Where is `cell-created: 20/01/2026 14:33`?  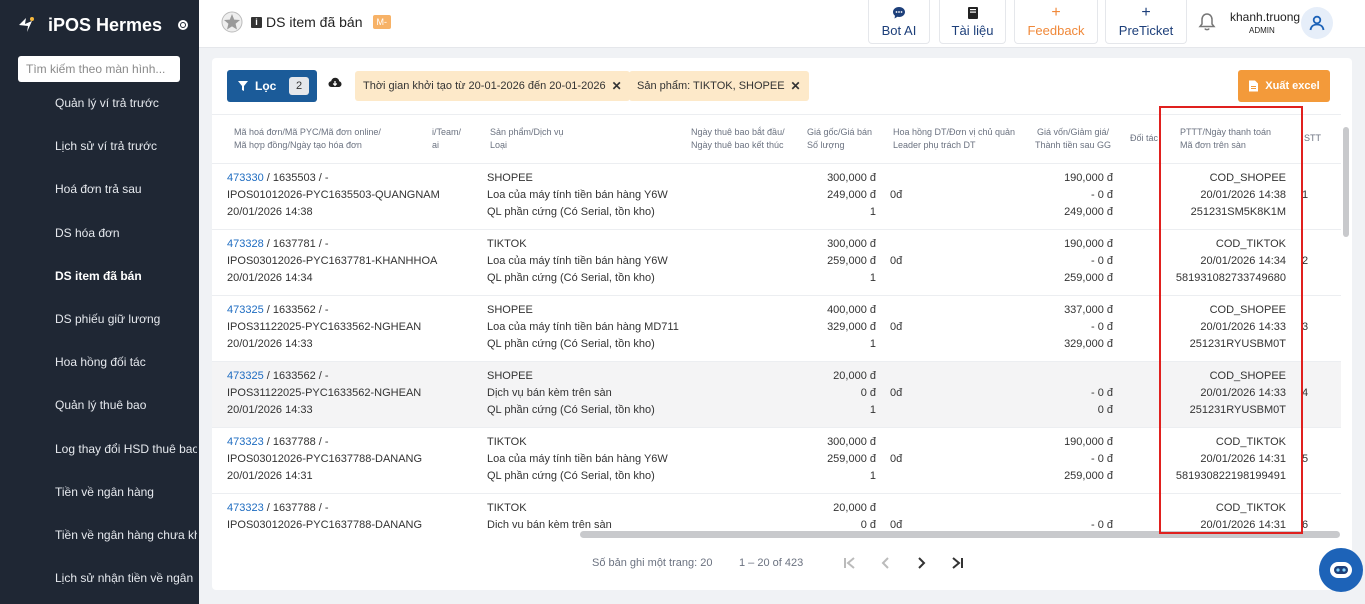
cell-created: 20/01/2026 14:33 is located at coordinates (270, 344).